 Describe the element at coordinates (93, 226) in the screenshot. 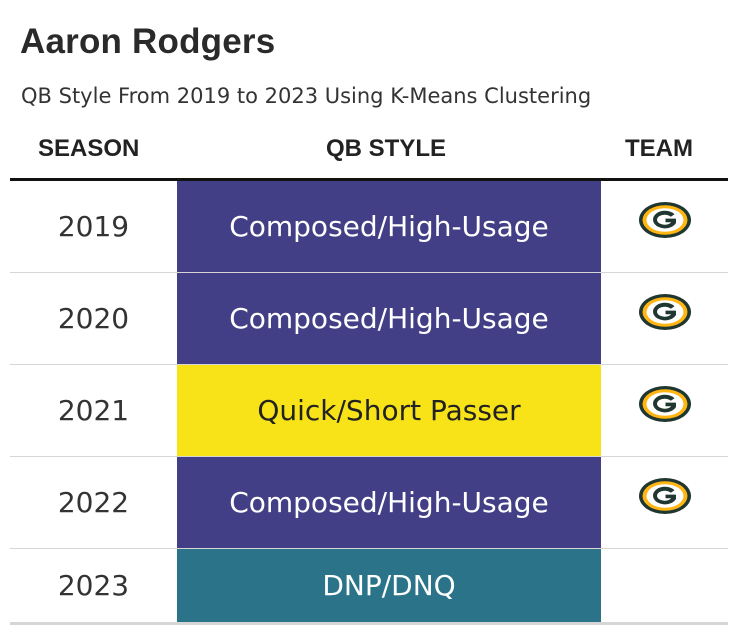

I see `season-cell: 2019` at that location.